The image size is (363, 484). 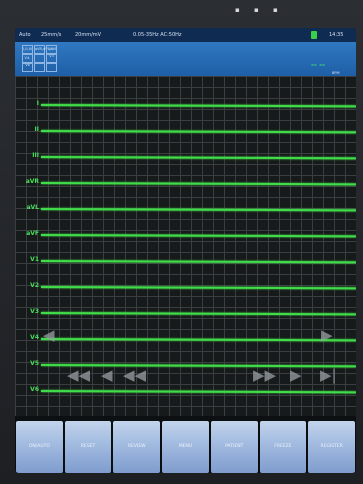 I want to click on lead-row-v6: V6, so click(x=185, y=390).